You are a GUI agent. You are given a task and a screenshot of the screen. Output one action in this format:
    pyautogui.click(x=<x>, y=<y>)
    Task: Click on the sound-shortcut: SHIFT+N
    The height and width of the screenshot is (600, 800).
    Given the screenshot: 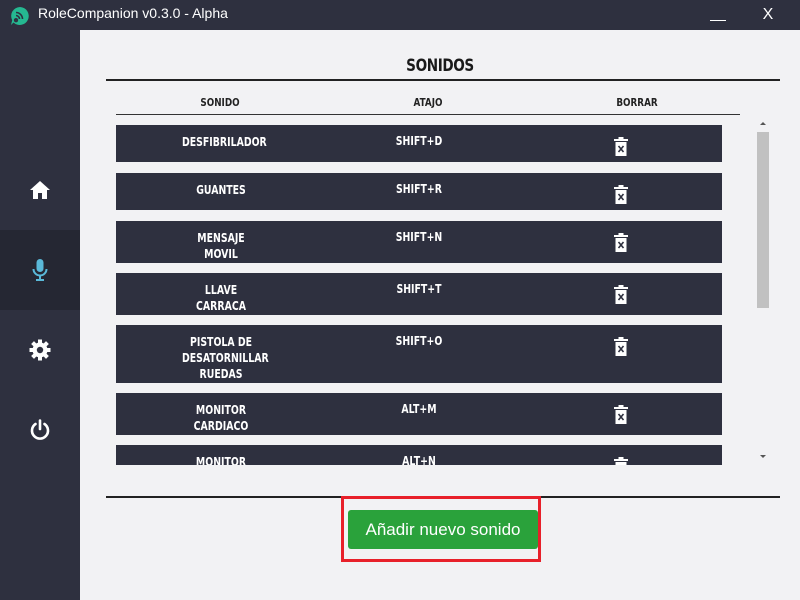 What is the action you would take?
    pyautogui.click(x=419, y=237)
    